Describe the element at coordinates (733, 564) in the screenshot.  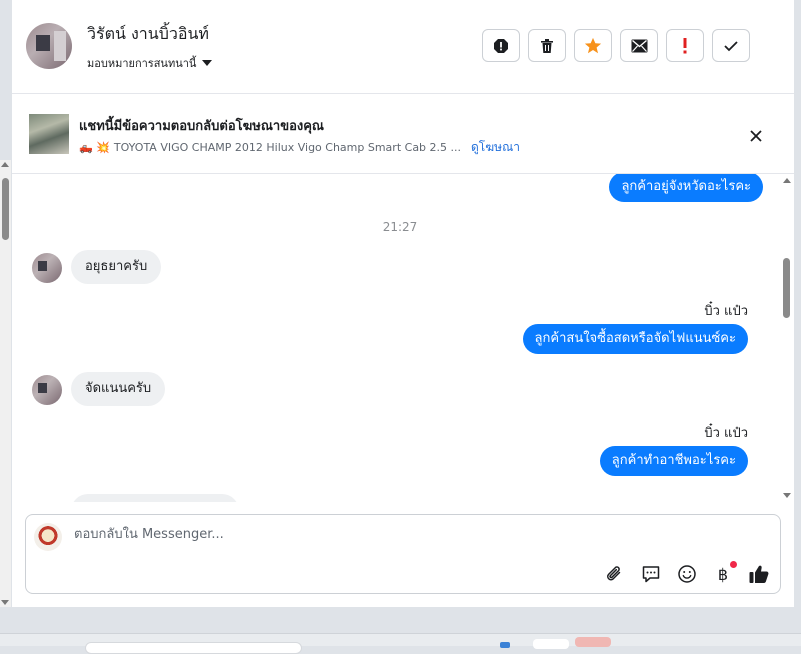
I see `notification-dot` at that location.